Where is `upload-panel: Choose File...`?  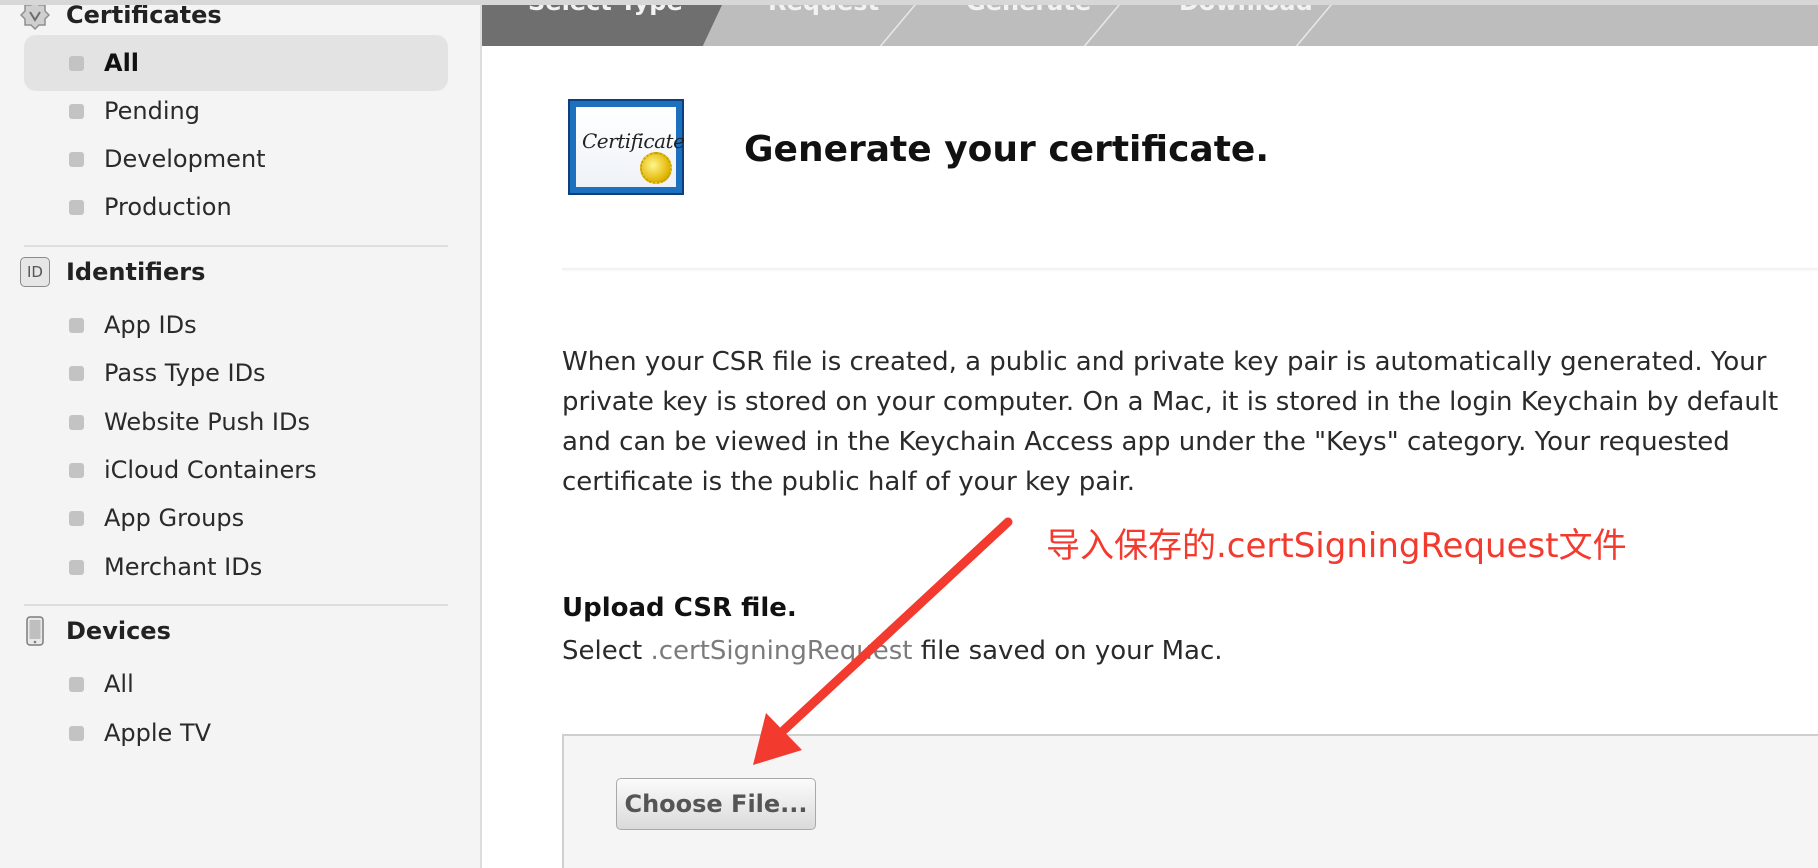 upload-panel: Choose File... is located at coordinates (1190, 801).